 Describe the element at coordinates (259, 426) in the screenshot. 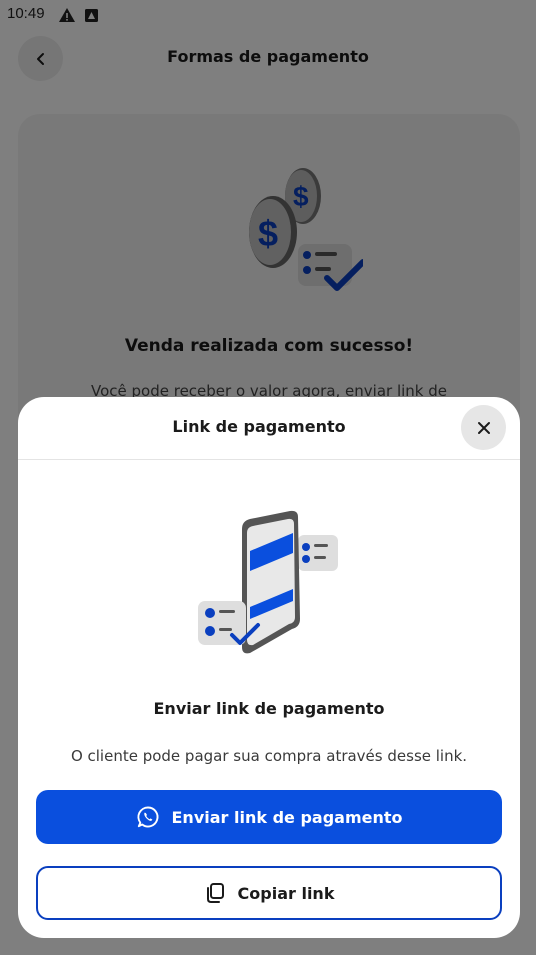

I see `sheet-title: Link de pagamento` at that location.